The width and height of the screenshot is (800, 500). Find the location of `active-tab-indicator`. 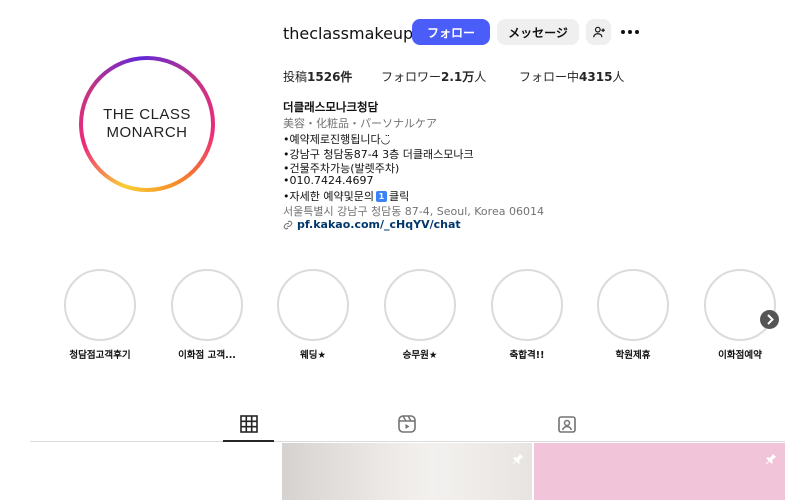

active-tab-indicator is located at coordinates (248, 441).